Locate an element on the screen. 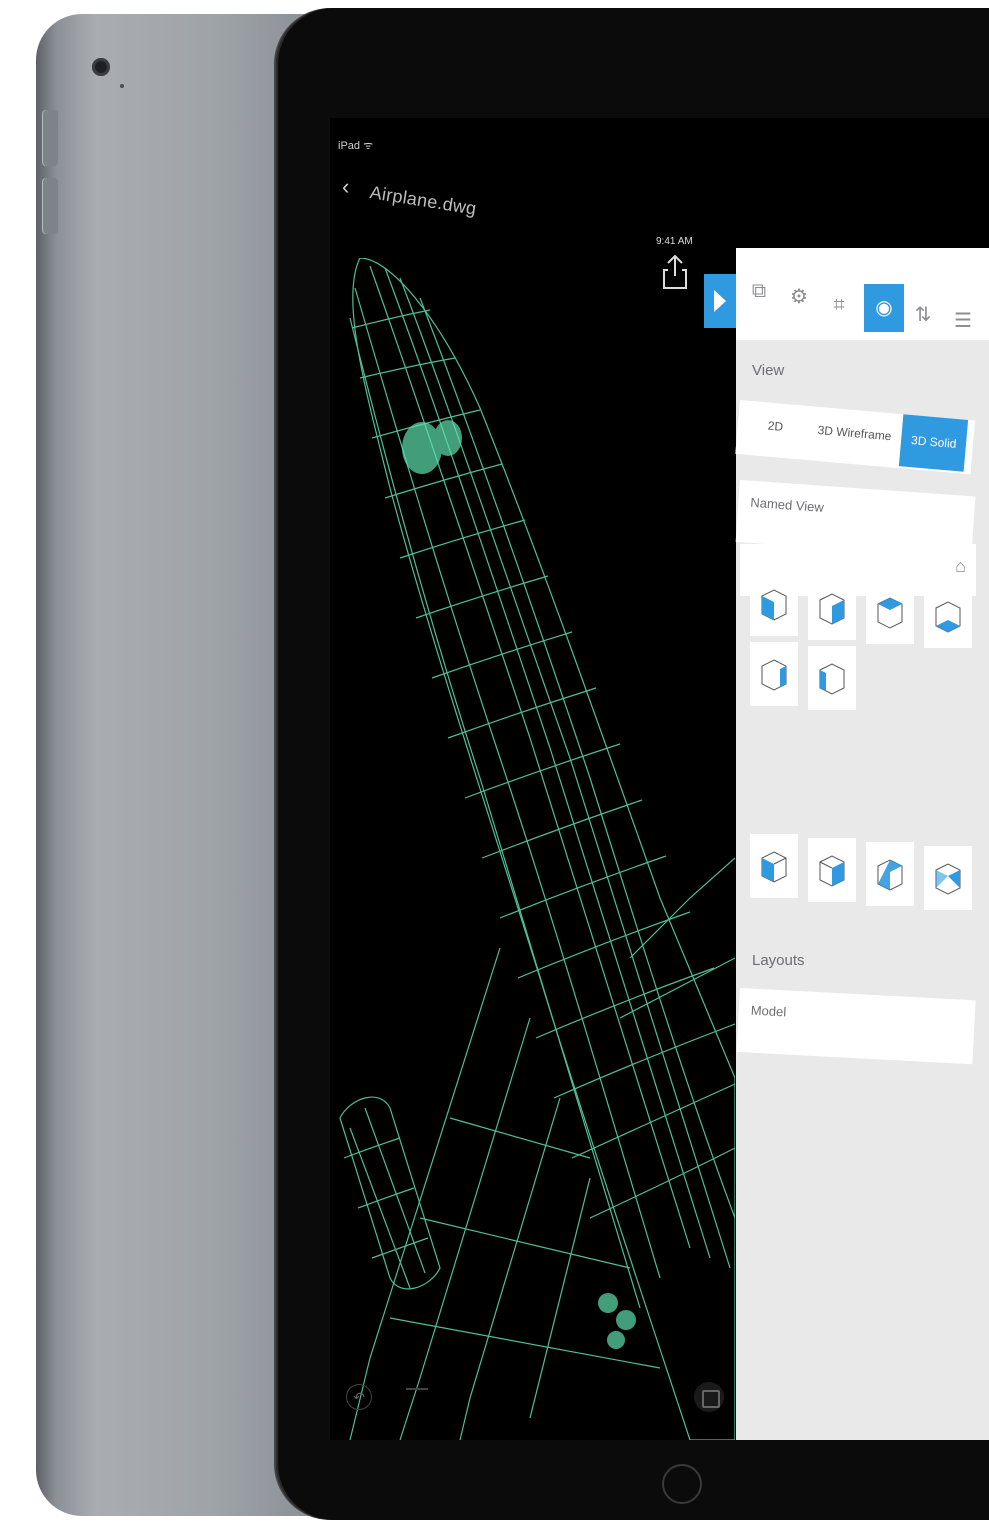  layout-model-label: Model is located at coordinates (768, 1011).